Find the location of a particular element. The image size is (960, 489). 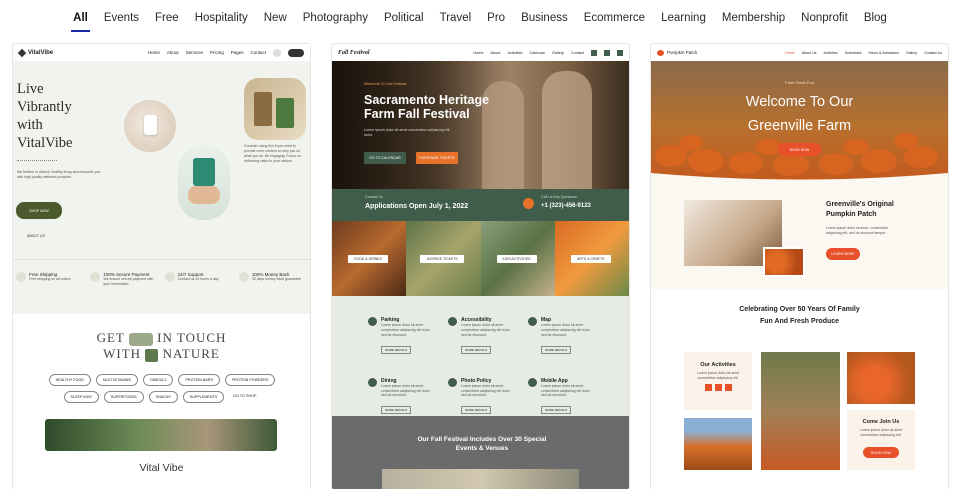

tab-all: All is located at coordinates (80, 18).